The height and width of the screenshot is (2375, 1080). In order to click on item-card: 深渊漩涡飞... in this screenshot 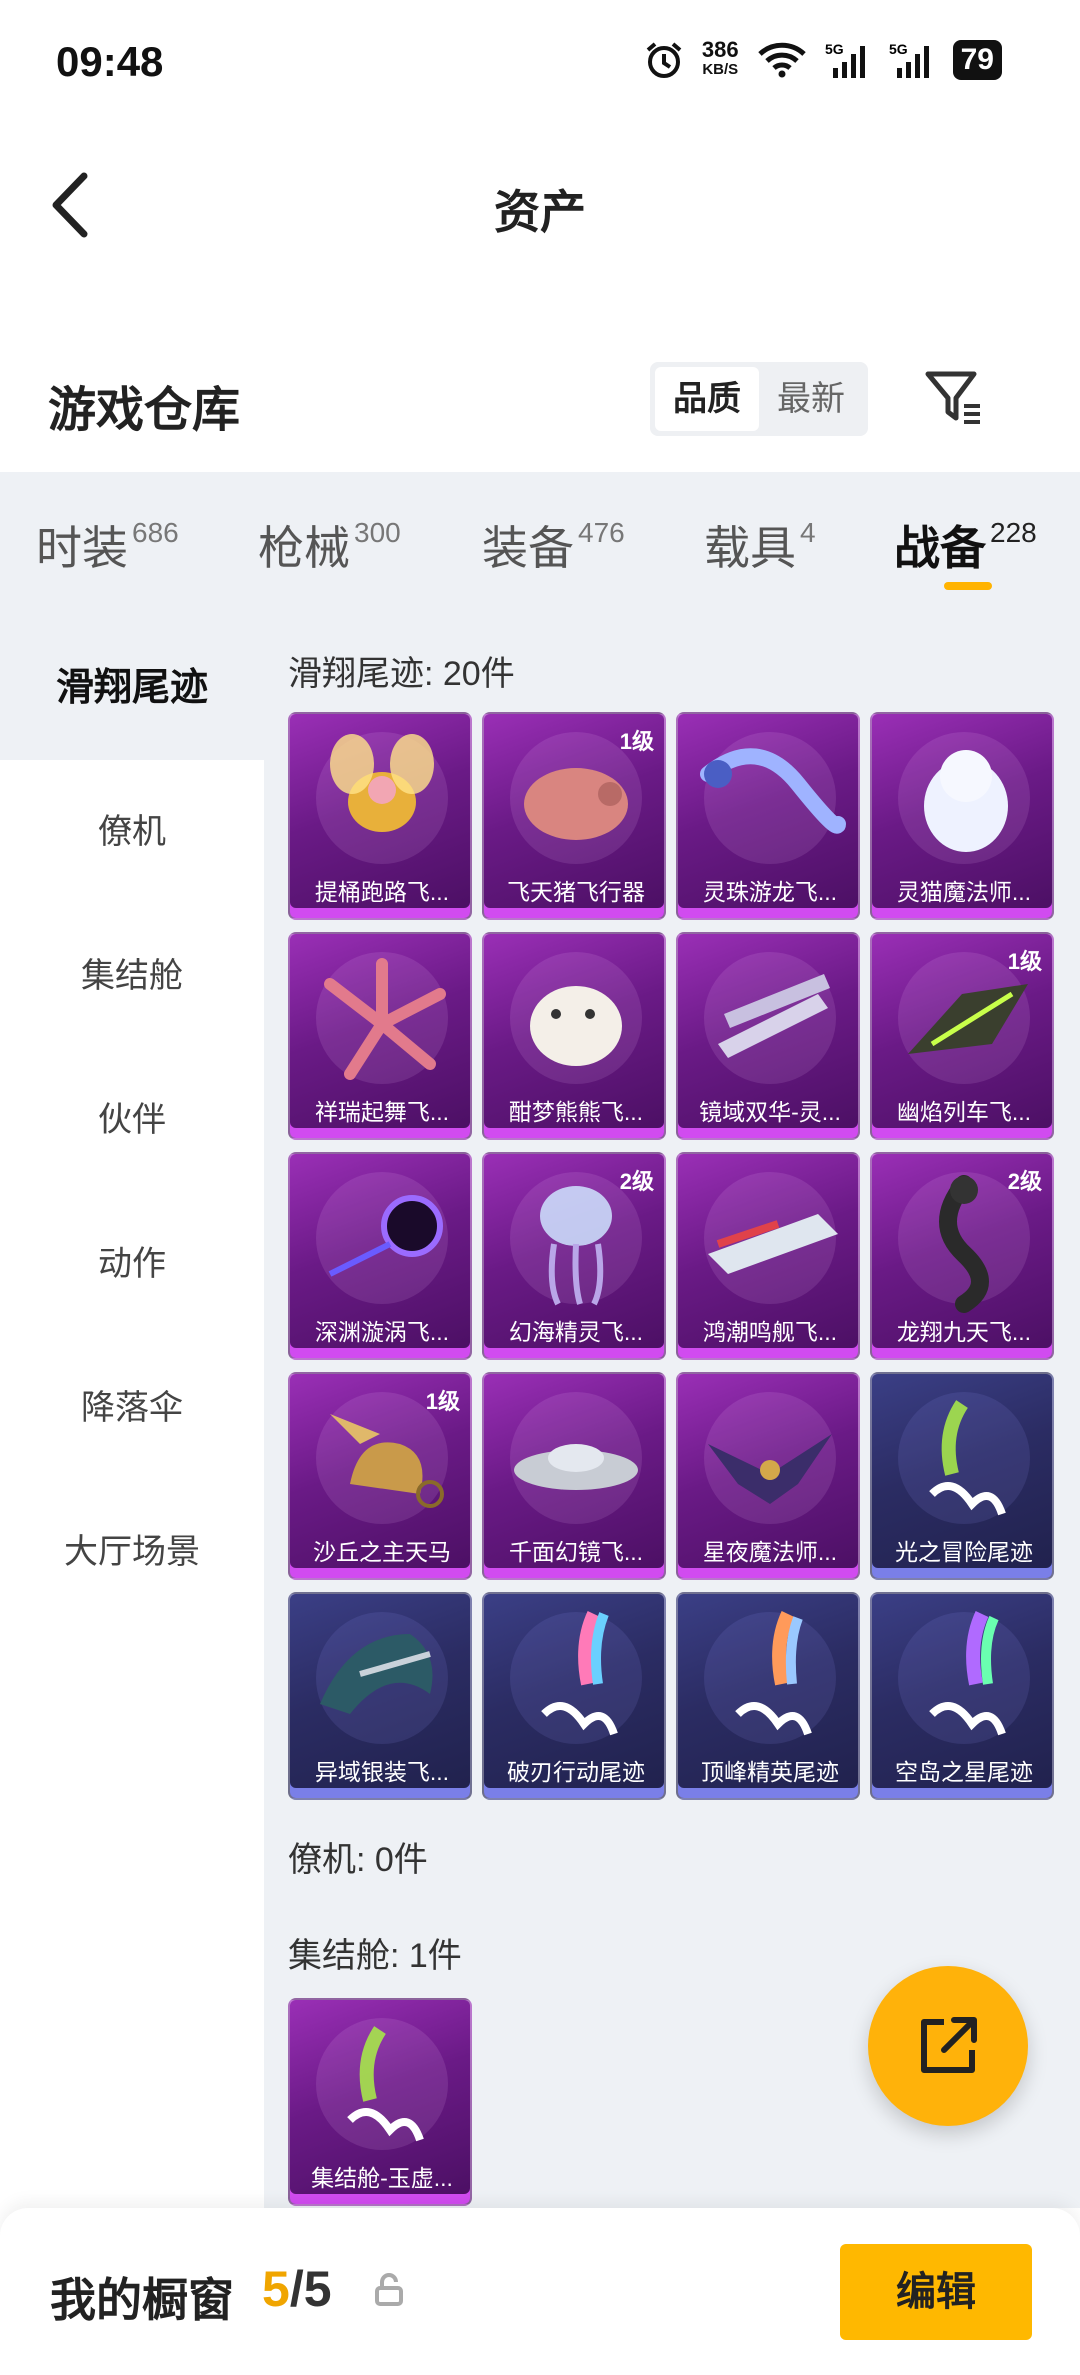, I will do `click(380, 1256)`.